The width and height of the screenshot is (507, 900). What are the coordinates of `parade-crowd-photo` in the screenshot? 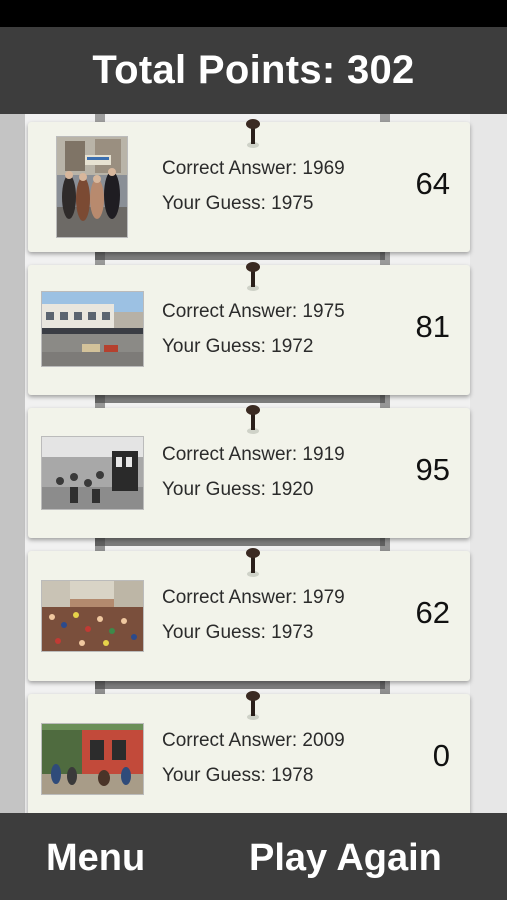 It's located at (92, 616).